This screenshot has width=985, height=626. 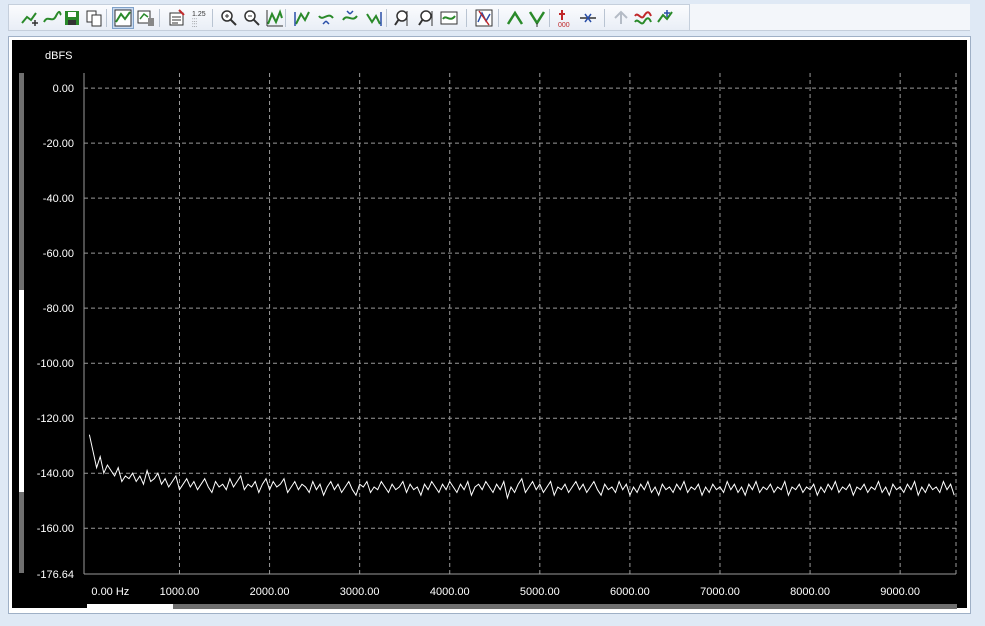 I want to click on chart-view-button, so click(x=123, y=18).